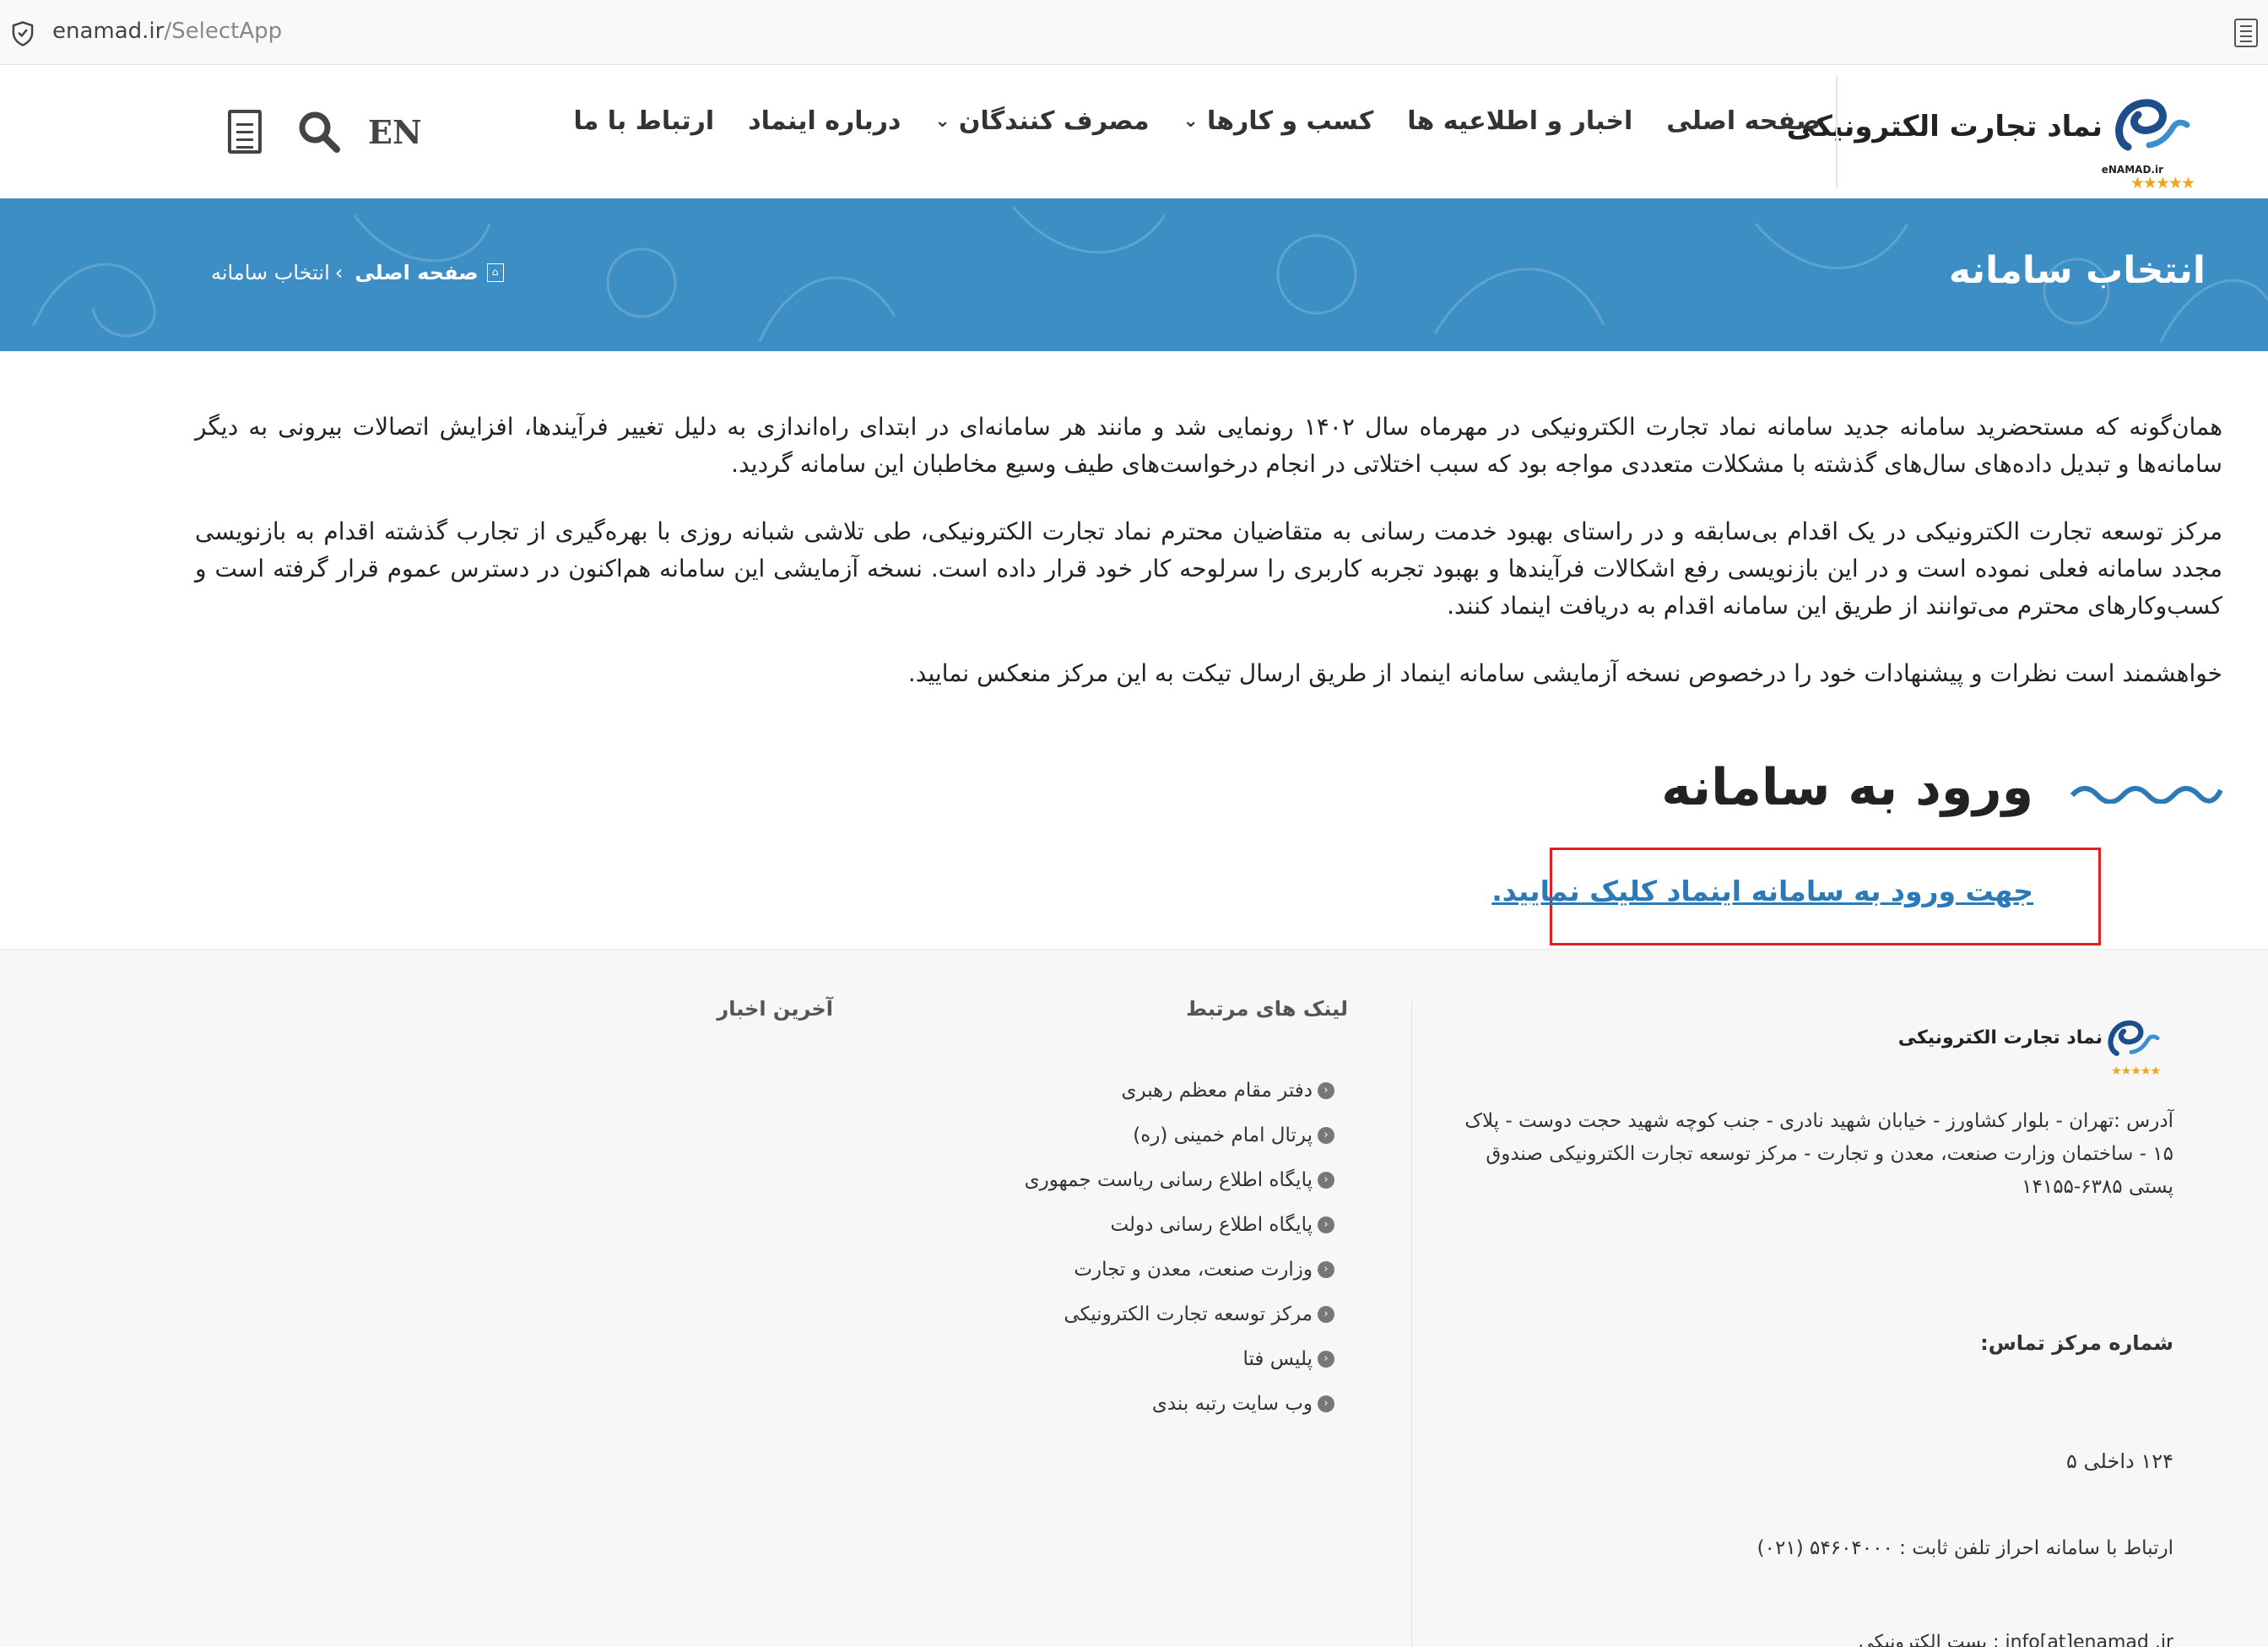 Image resolution: width=2268 pixels, height=1647 pixels. Describe the element at coordinates (1188, 1314) in the screenshot. I see `related-link-label: مرکز توسعه تجارت الکترونیکی` at that location.